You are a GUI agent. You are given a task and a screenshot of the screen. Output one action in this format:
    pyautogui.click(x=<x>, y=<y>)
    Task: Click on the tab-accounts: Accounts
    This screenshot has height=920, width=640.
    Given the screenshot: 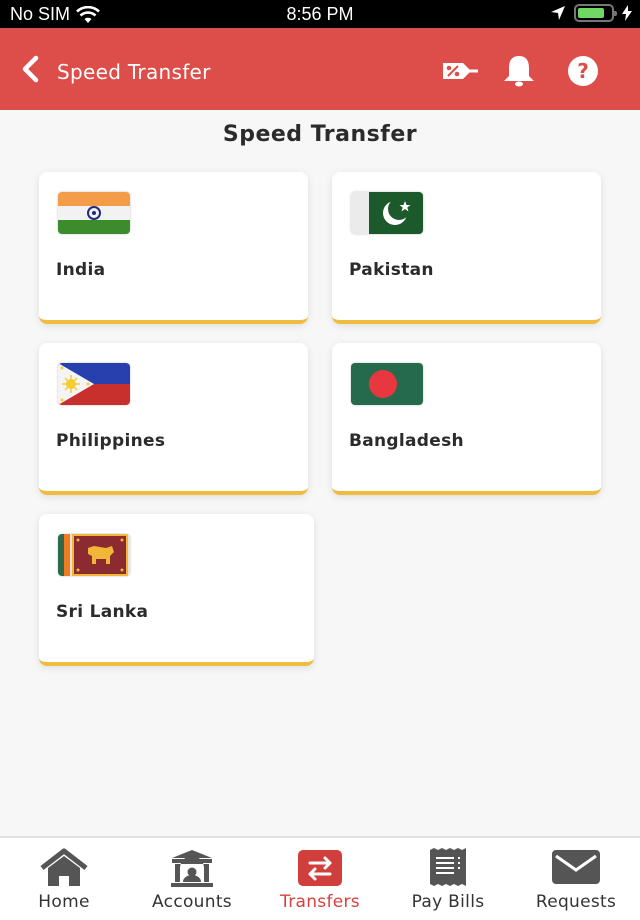 What is the action you would take?
    pyautogui.click(x=192, y=879)
    